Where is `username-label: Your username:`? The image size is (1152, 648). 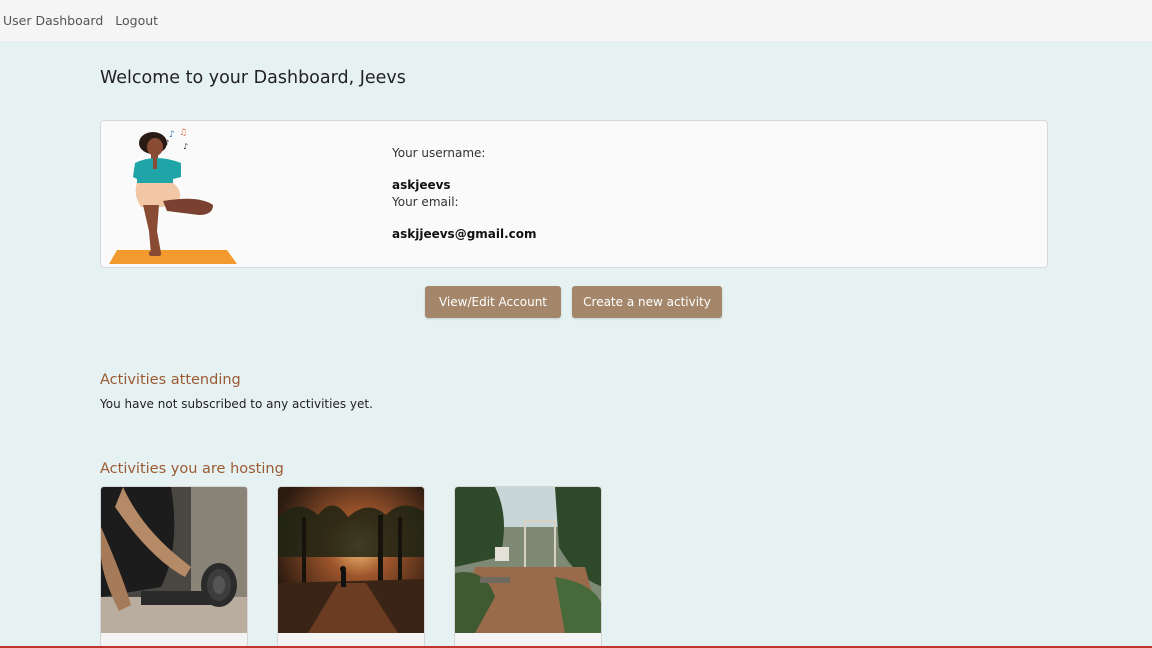 username-label: Your username: is located at coordinates (439, 153).